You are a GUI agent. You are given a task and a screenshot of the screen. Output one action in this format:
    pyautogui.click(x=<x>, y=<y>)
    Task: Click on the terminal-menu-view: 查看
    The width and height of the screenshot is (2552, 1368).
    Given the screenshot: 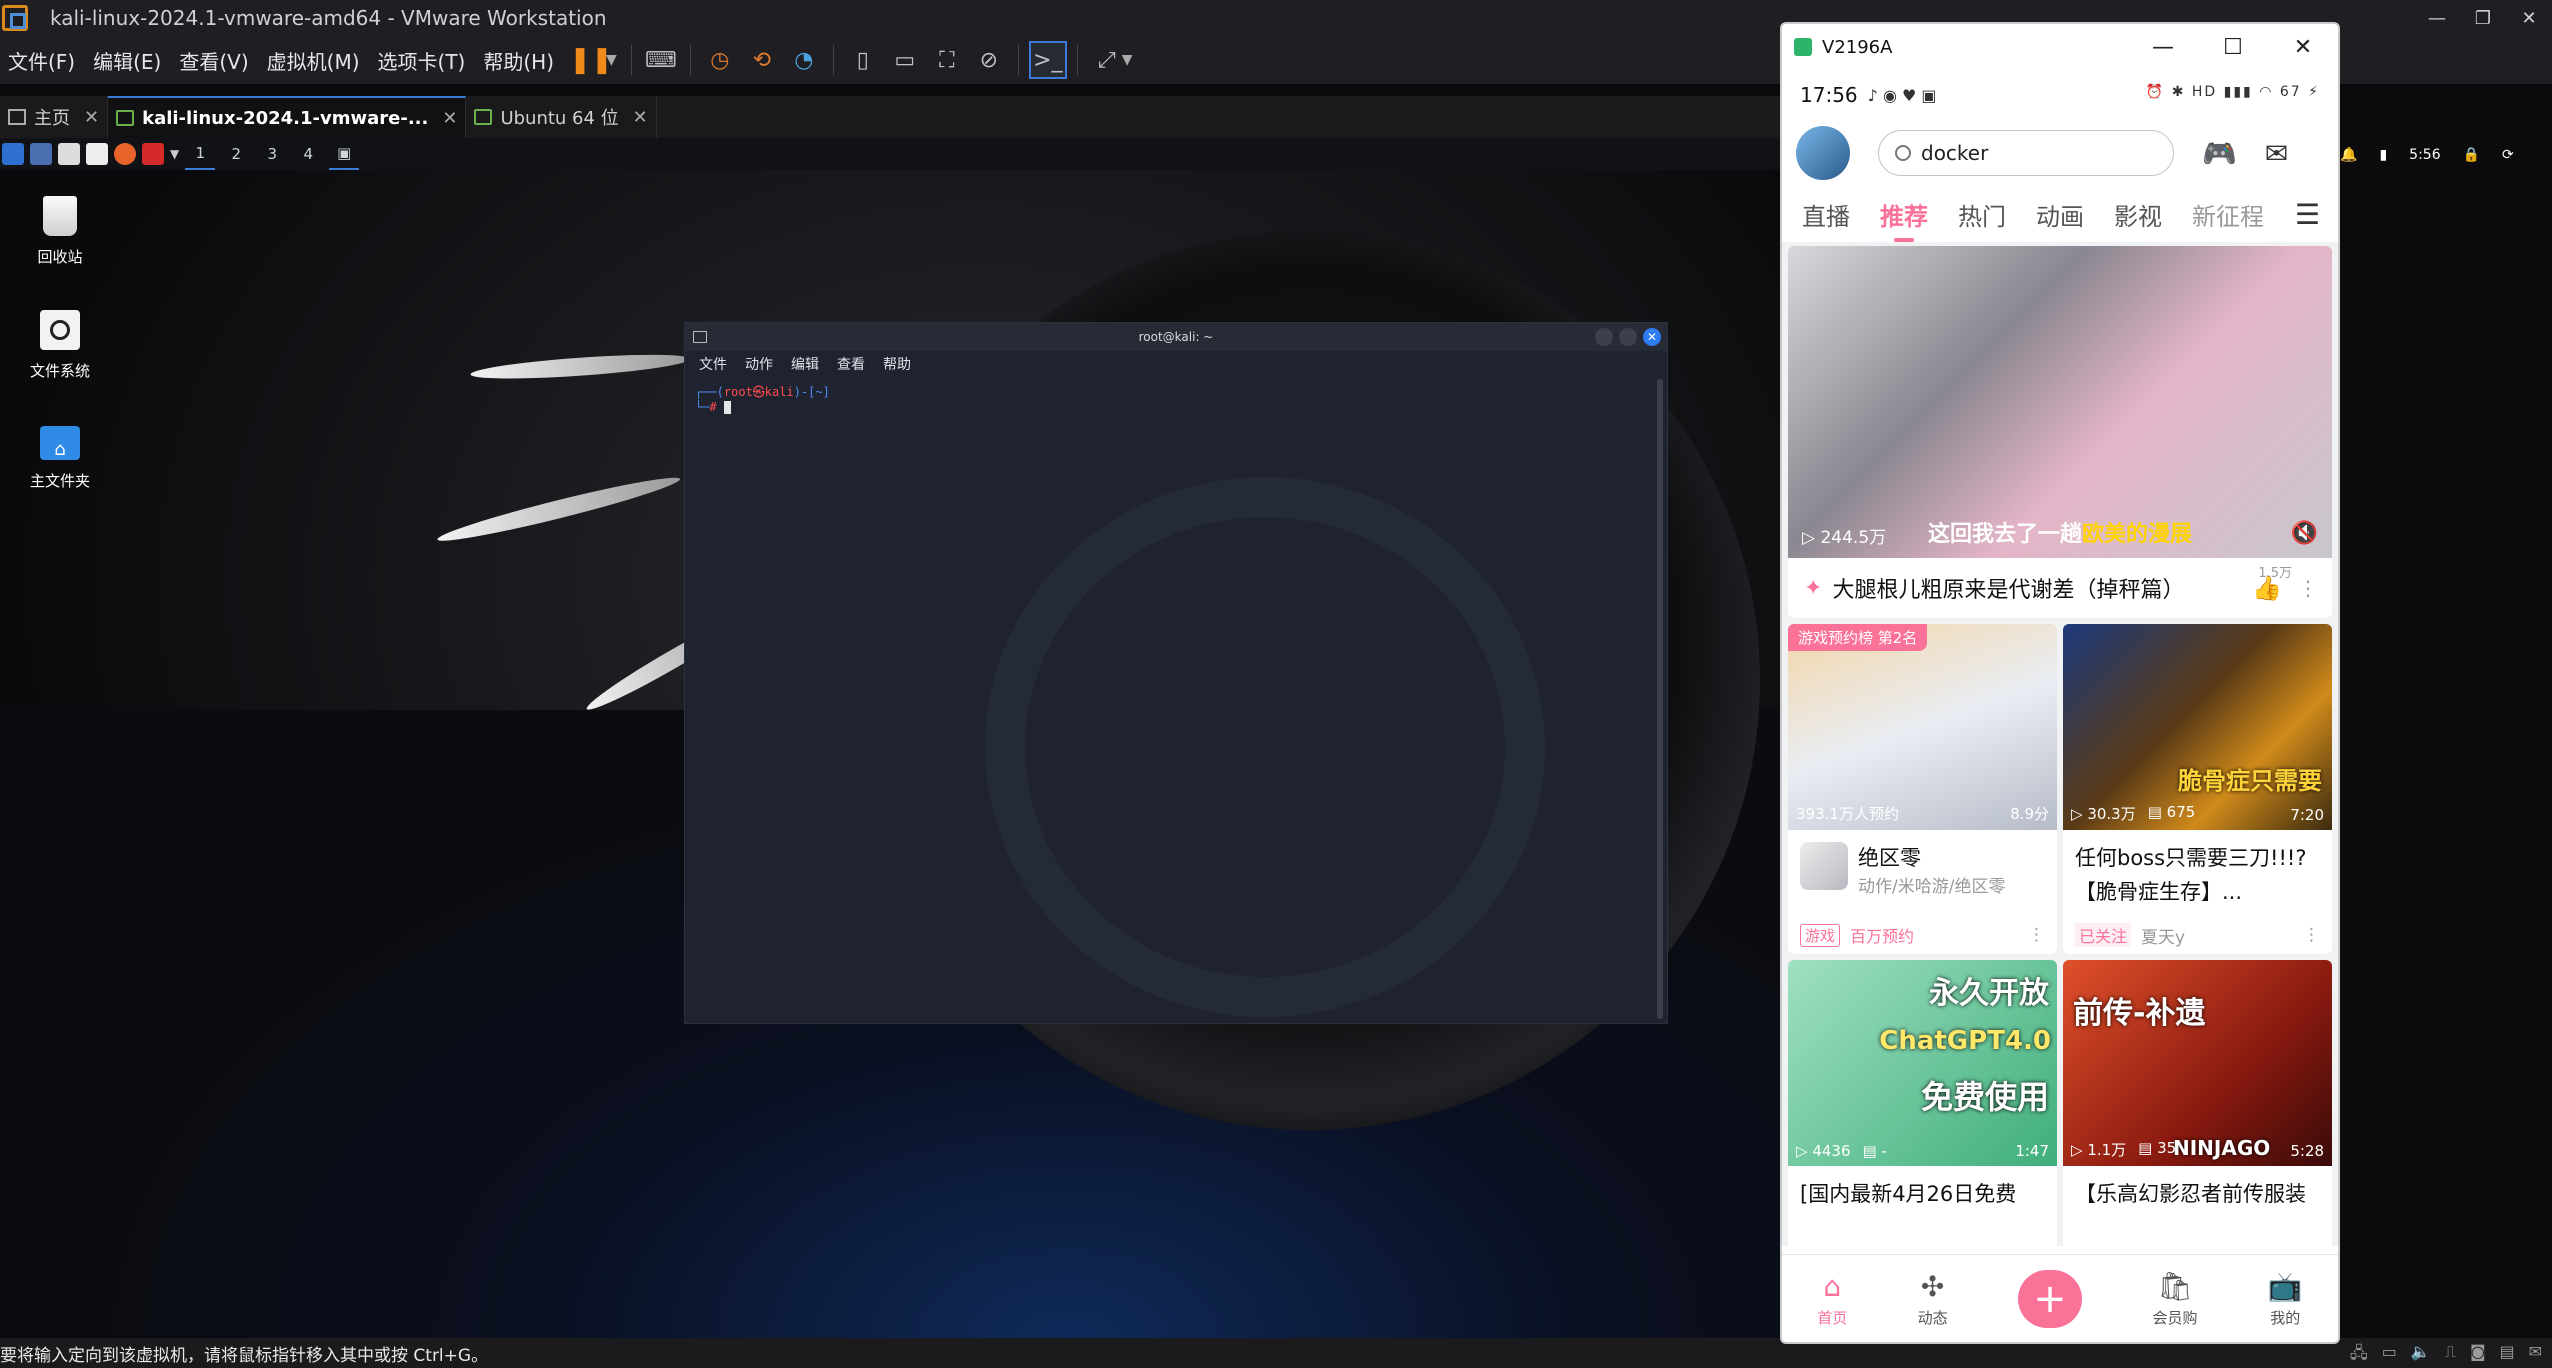 What is the action you would take?
    pyautogui.click(x=851, y=364)
    